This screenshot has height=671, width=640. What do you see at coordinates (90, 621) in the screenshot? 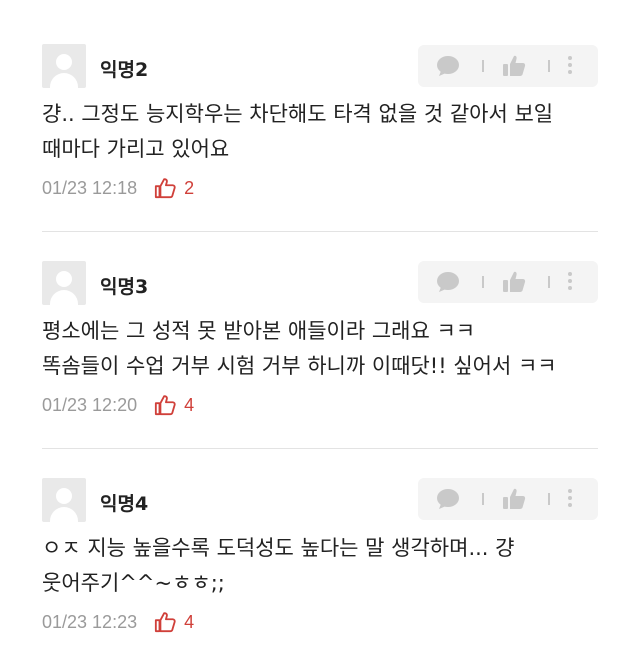
I see `comment-timestamp: 01/23 12:23` at bounding box center [90, 621].